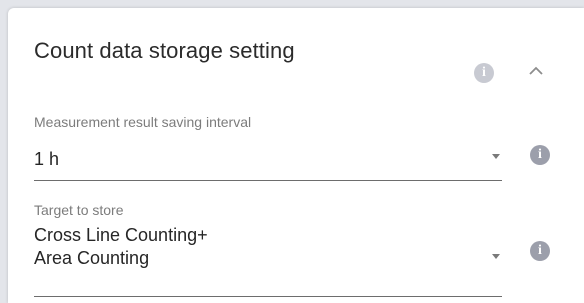 This screenshot has width=584, height=303. Describe the element at coordinates (121, 235) in the screenshot. I see `target-to-store-value-line1: Cross Line Counting+` at that location.